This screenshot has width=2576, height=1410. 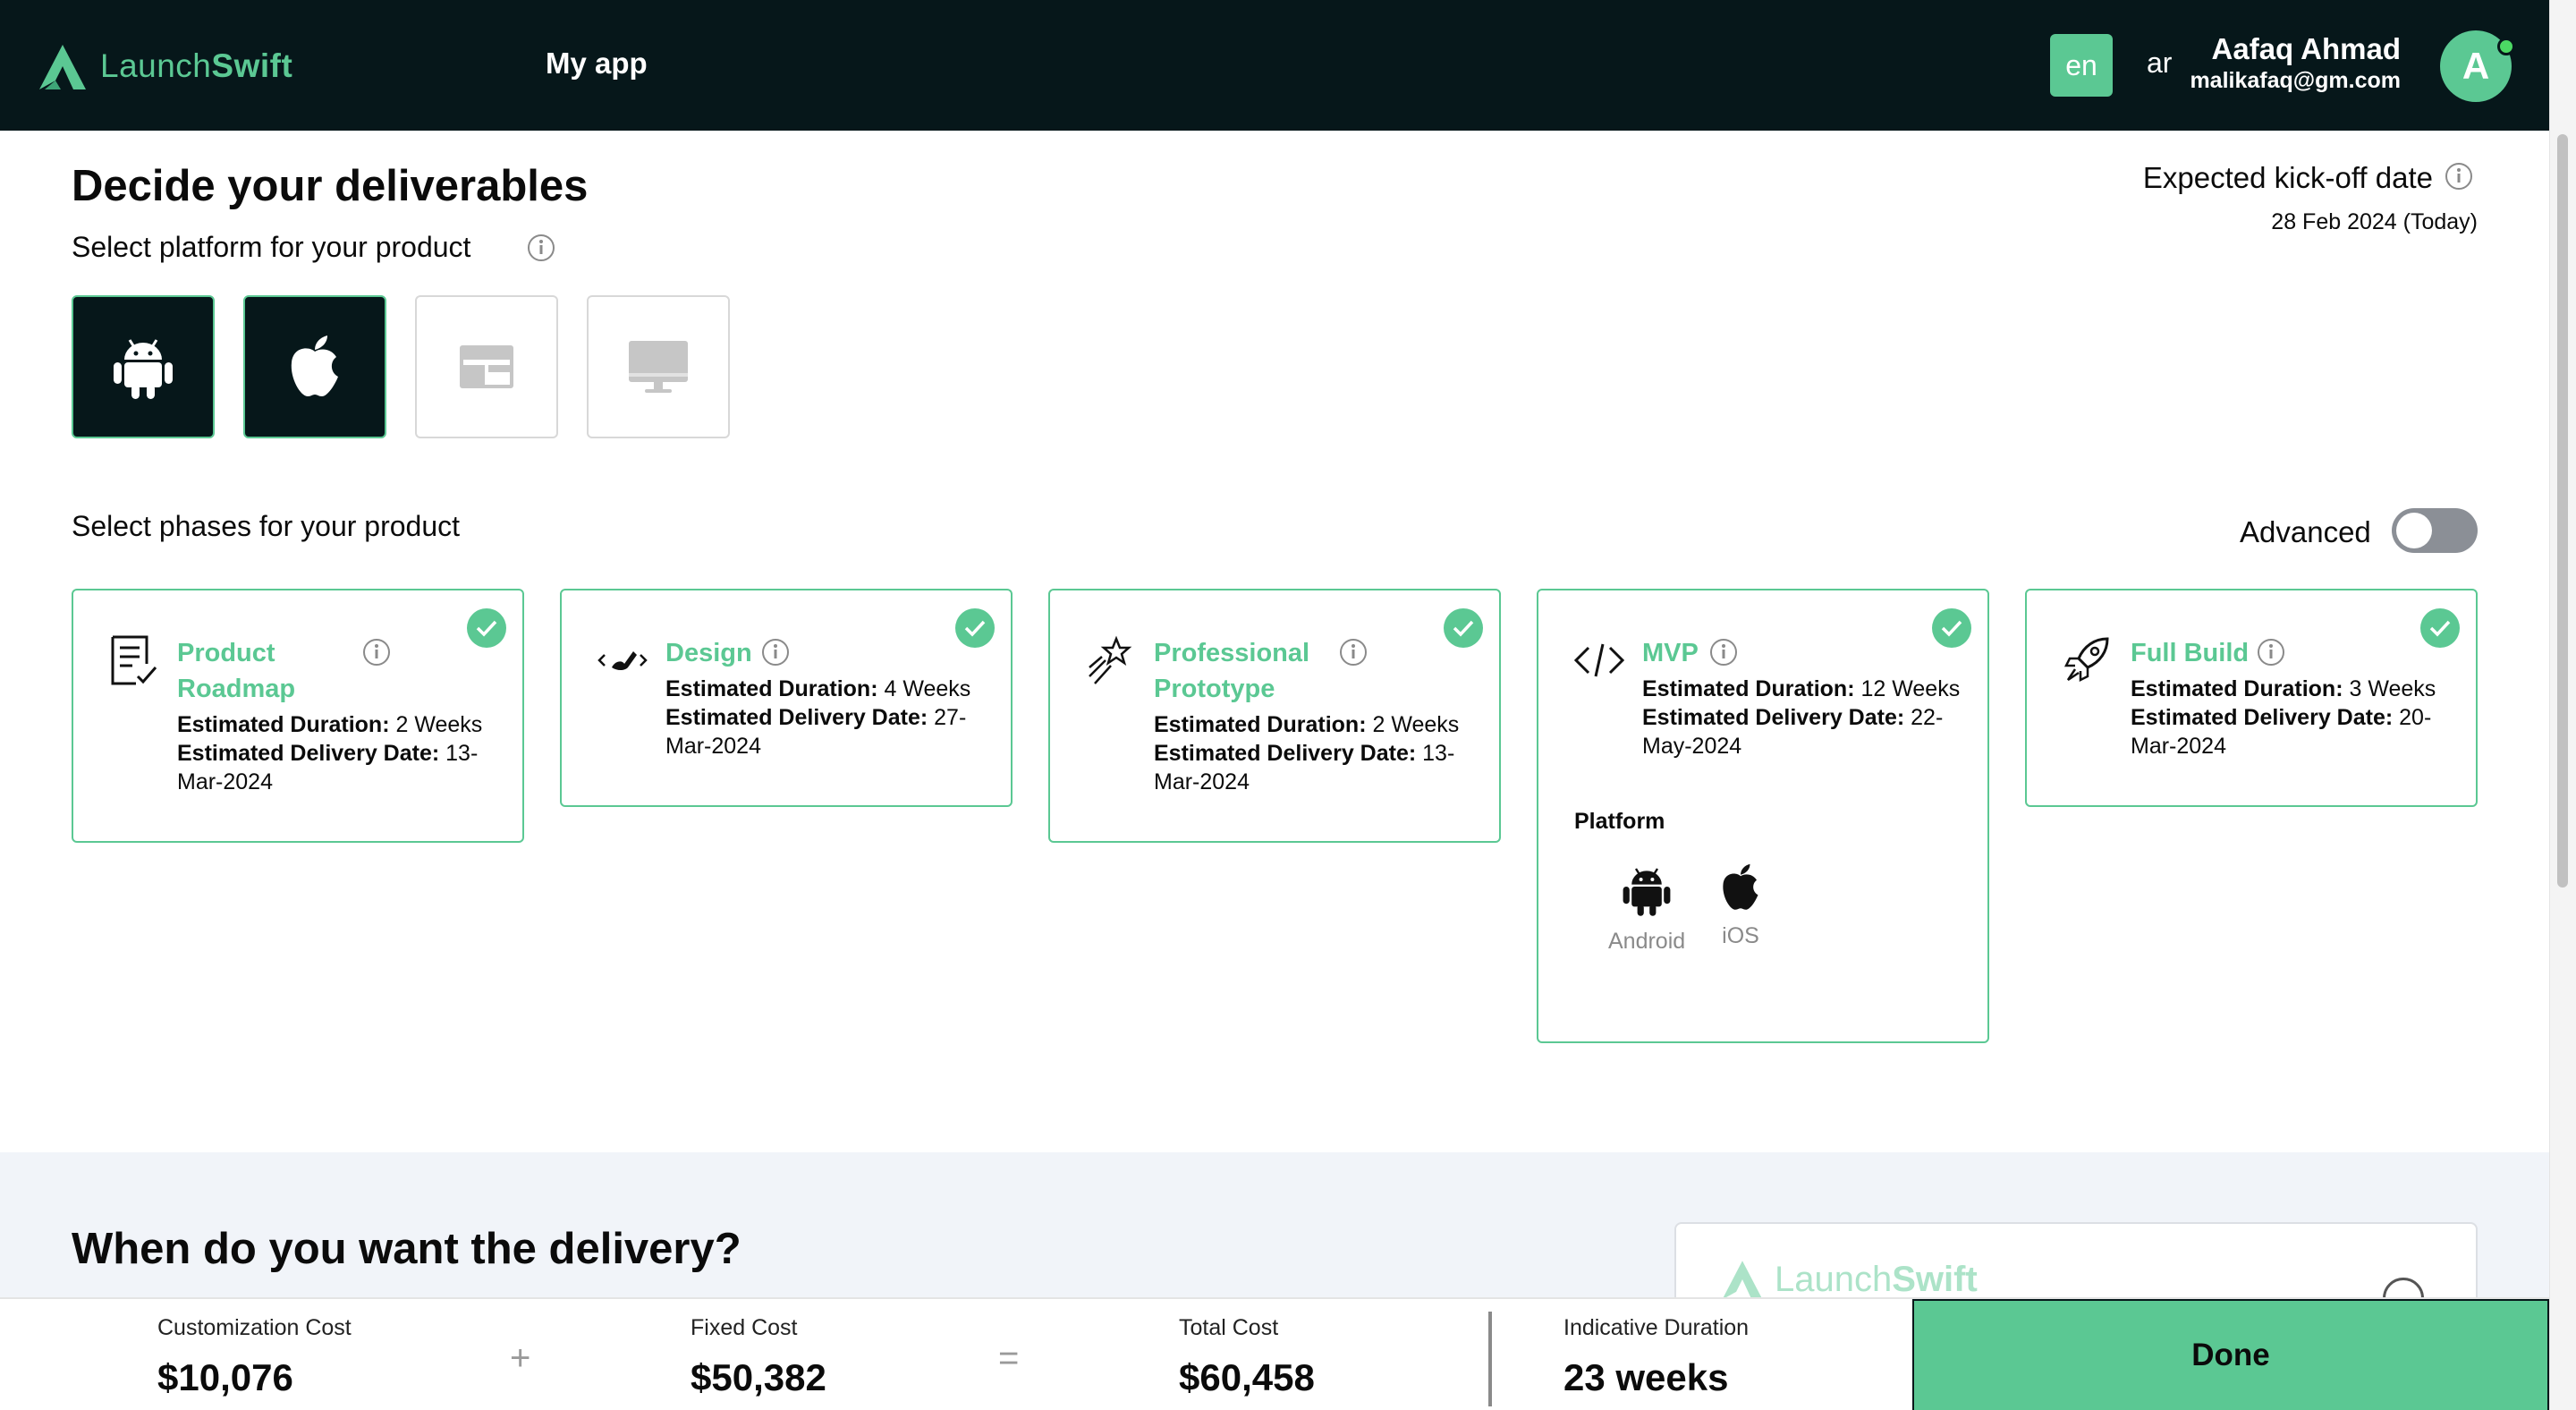 I want to click on rocket-icon, so click(x=2086, y=660).